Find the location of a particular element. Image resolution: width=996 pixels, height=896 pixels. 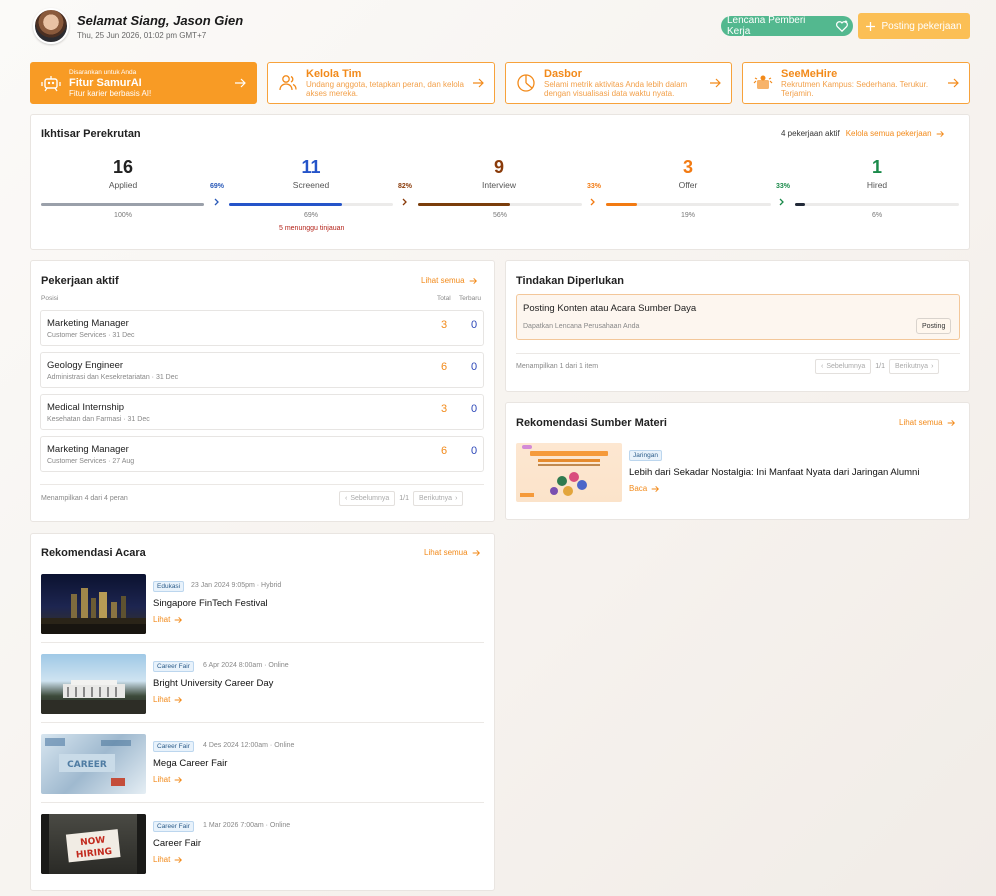

stage-pct: 6% is located at coordinates (877, 215).